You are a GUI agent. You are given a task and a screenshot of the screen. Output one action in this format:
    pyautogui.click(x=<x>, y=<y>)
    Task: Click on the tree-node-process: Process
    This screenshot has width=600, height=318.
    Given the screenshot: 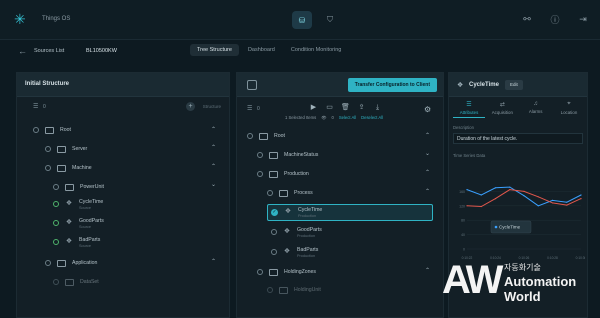 What is the action you would take?
    pyautogui.click(x=290, y=193)
    